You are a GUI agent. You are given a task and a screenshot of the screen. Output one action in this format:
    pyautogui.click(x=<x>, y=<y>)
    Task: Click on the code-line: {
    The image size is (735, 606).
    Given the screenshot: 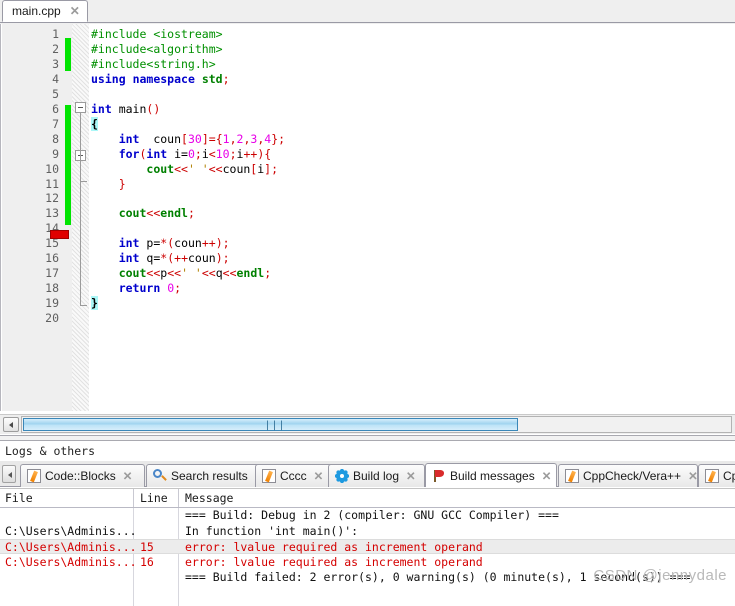 What is the action you would take?
    pyautogui.click(x=94, y=123)
    